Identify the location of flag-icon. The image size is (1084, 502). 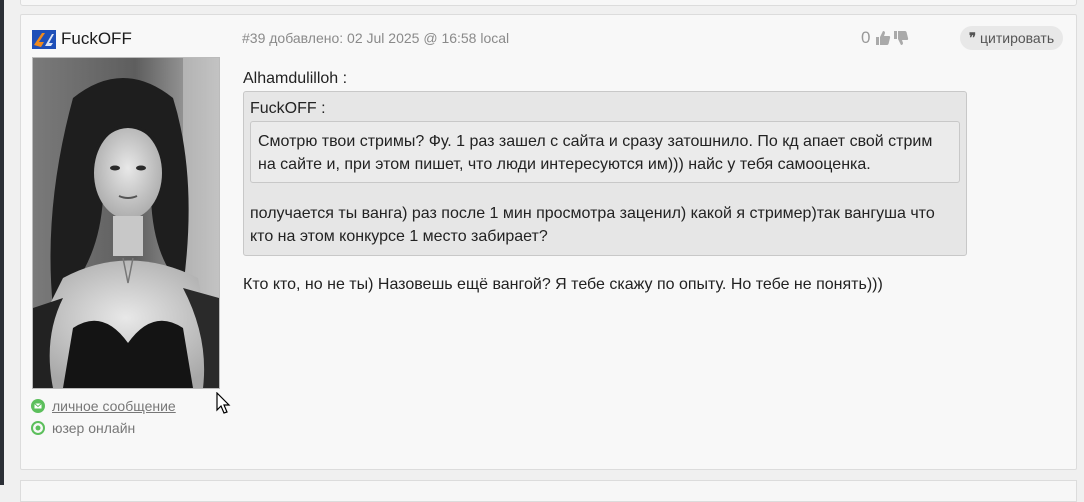
(44, 39).